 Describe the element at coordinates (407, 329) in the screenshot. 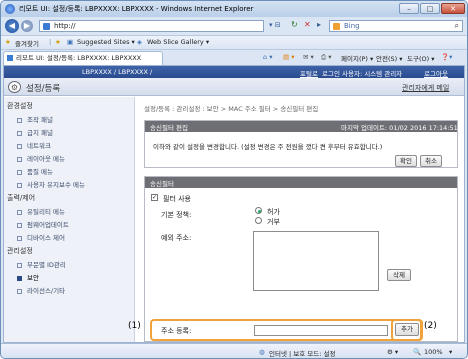

I see `add-button: 추가` at that location.